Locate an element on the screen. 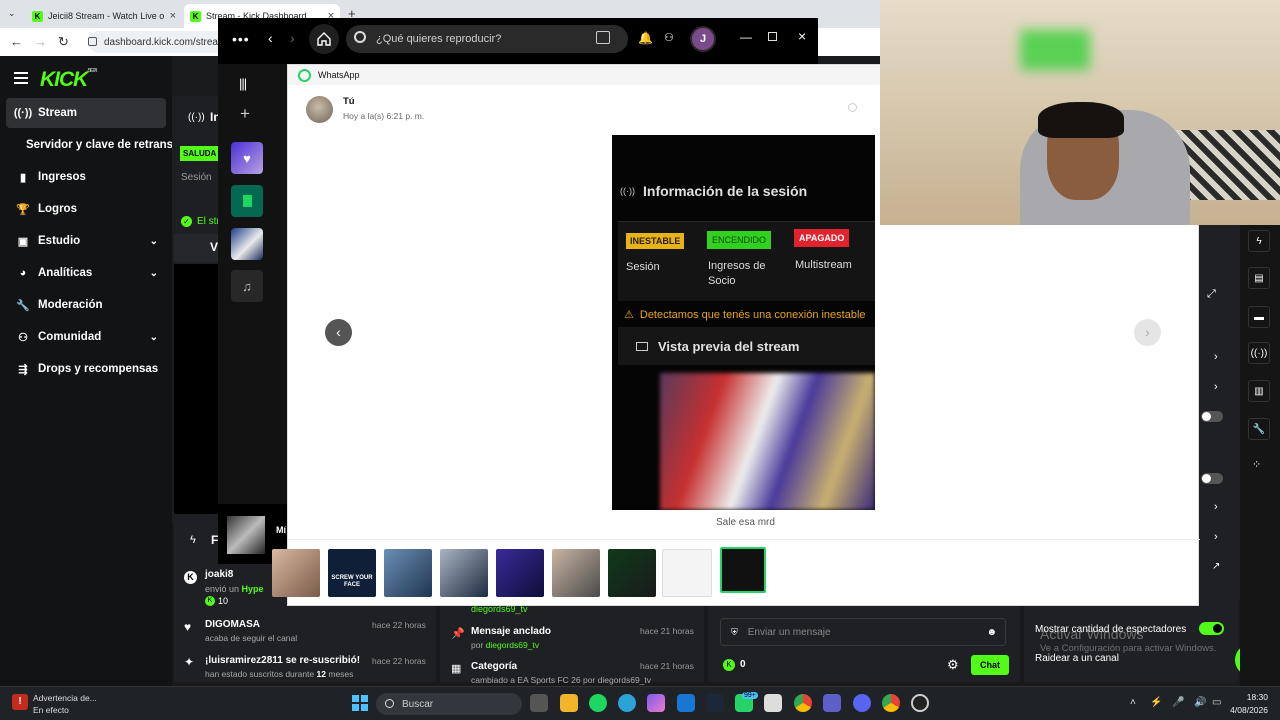 The height and width of the screenshot is (720, 1280). obs-icon is located at coordinates (920, 703).